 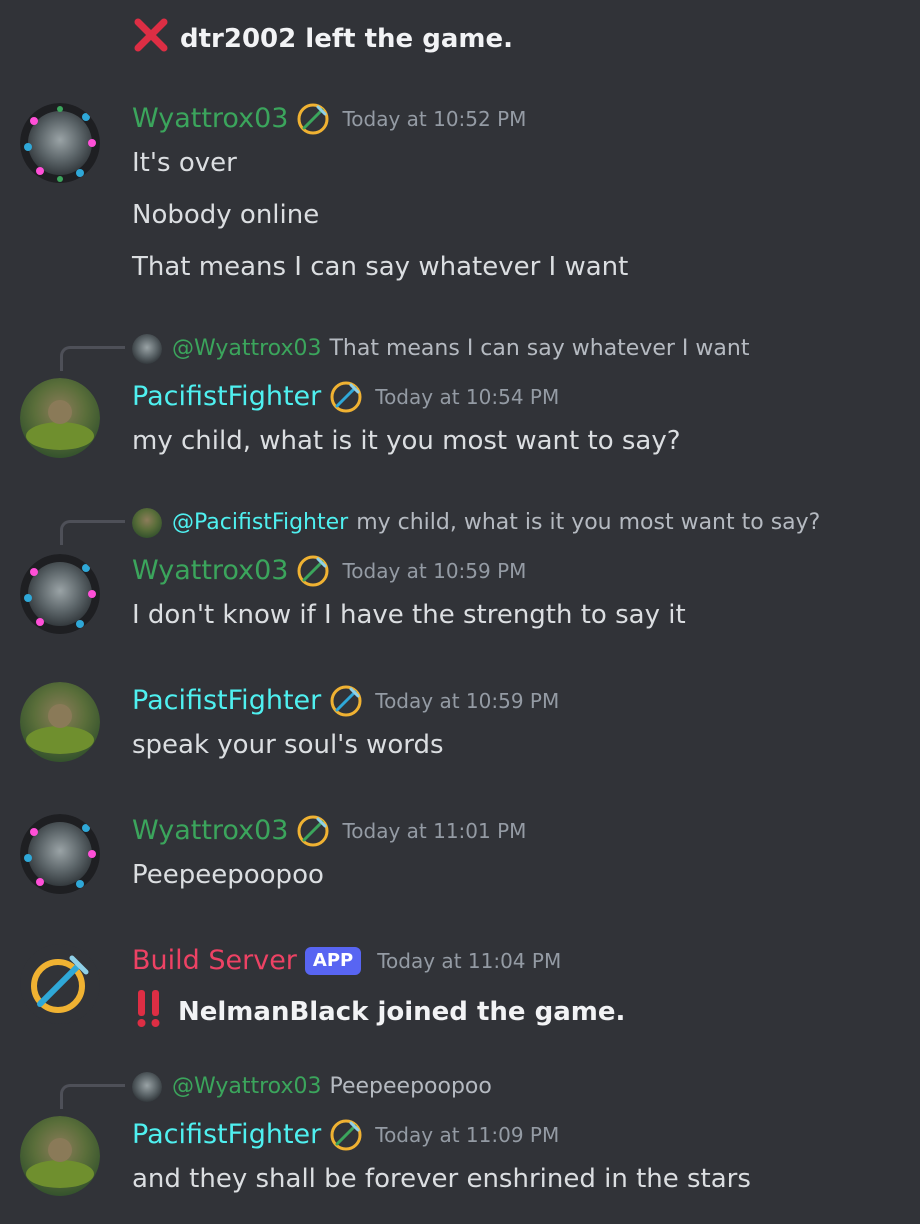 What do you see at coordinates (260, 523) in the screenshot?
I see `reply-mention: @PacifistFighter` at bounding box center [260, 523].